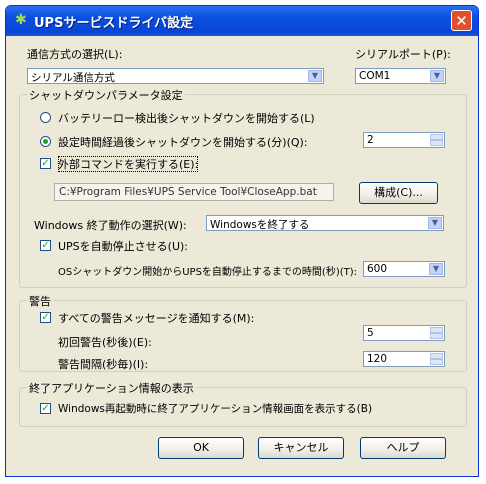  Describe the element at coordinates (106, 95) in the screenshot. I see `shutdown-group-title: シャットダウンパラメータ設定` at that location.